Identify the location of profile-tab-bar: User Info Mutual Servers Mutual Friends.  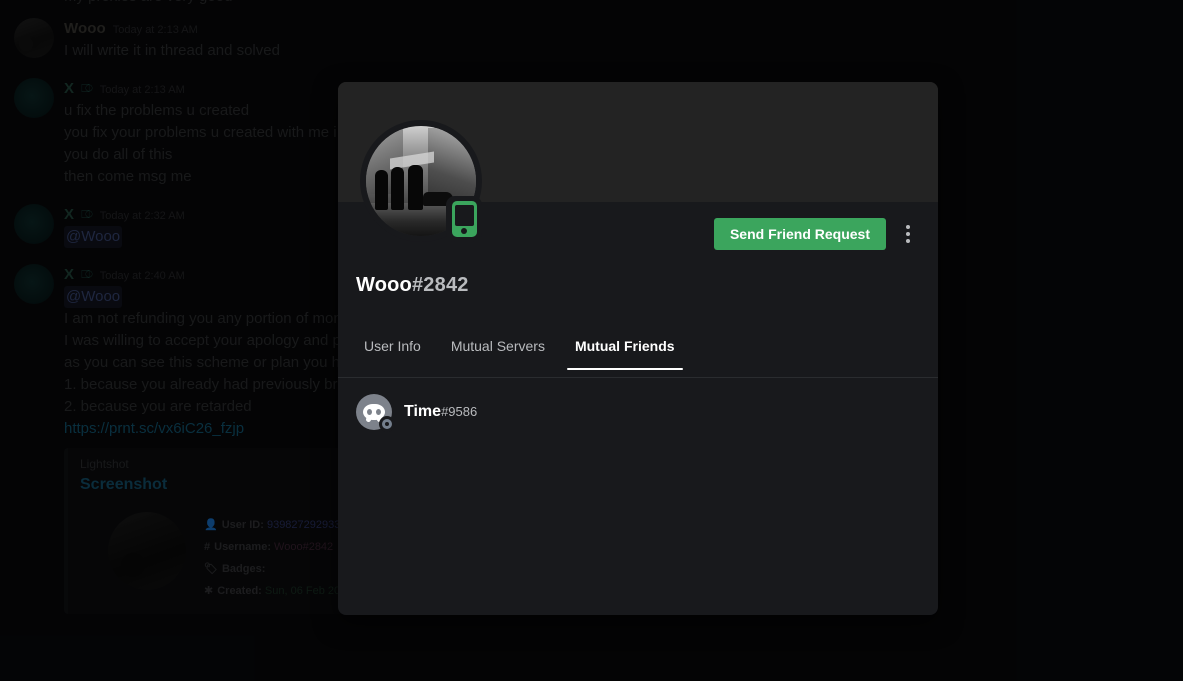
(638, 355).